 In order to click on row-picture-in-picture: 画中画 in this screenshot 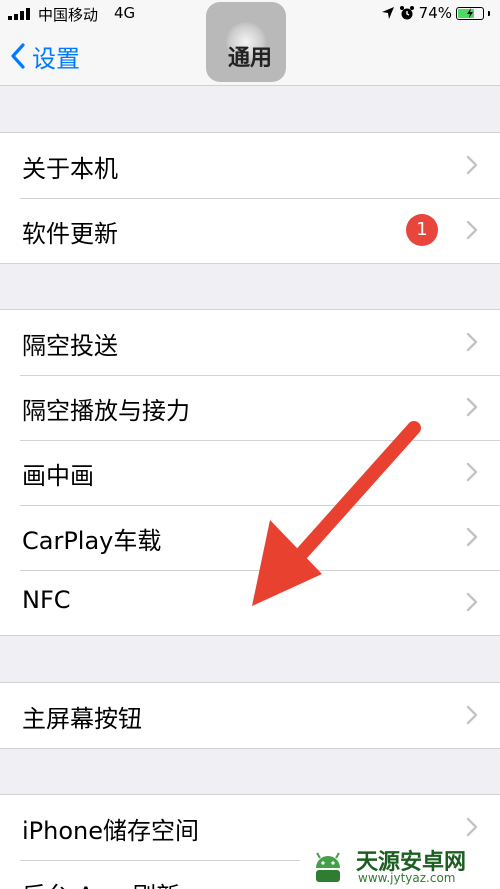, I will do `click(250, 472)`.